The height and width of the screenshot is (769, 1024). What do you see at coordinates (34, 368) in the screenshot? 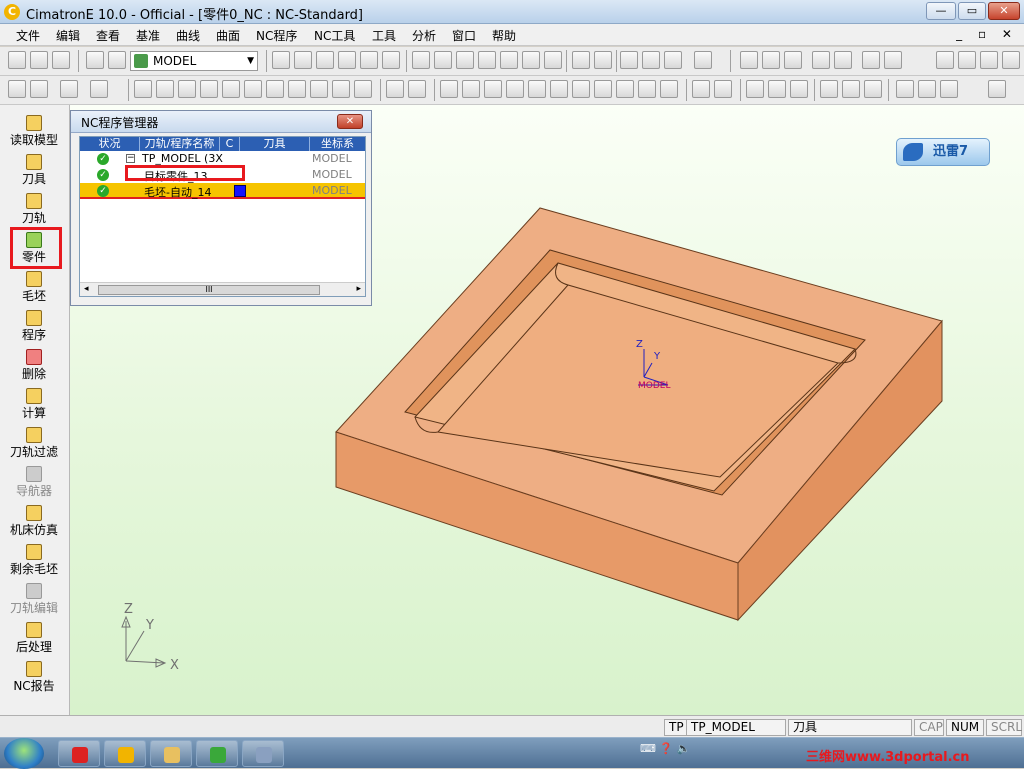
I see `sidebar-item-delete: 删除` at bounding box center [34, 368].